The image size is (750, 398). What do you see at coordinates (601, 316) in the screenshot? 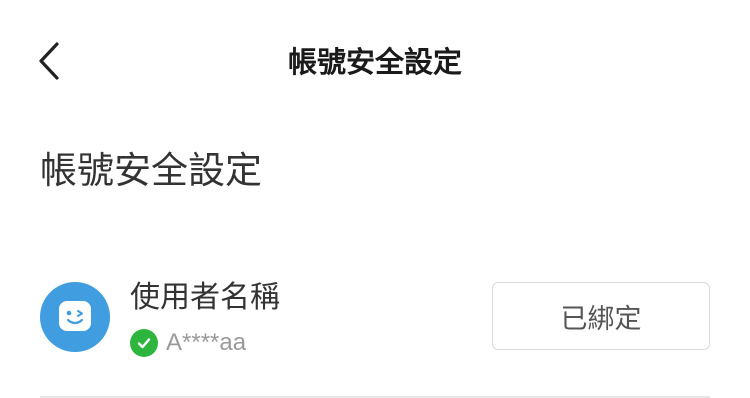
I see `bound-button: 已綁定` at bounding box center [601, 316].